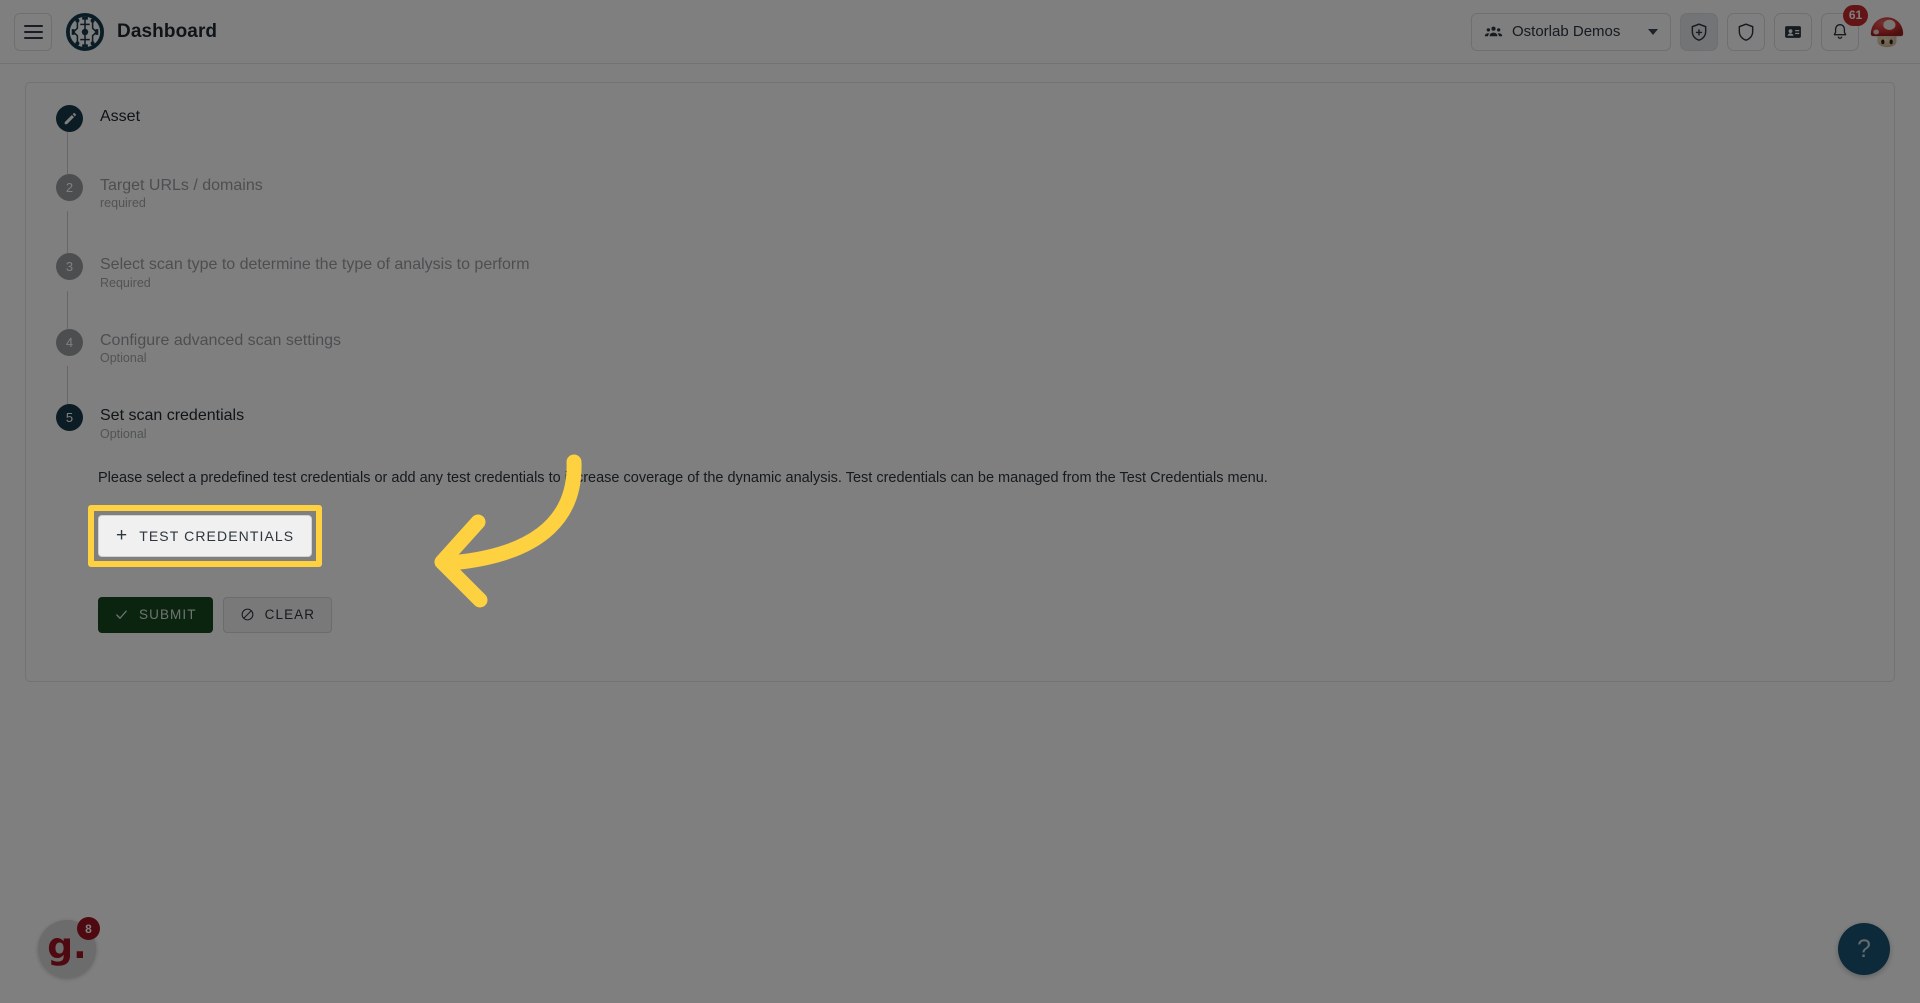 The height and width of the screenshot is (1003, 1920). Describe the element at coordinates (982, 614) in the screenshot. I see `form-actions: SUBMIT CLEAR` at that location.